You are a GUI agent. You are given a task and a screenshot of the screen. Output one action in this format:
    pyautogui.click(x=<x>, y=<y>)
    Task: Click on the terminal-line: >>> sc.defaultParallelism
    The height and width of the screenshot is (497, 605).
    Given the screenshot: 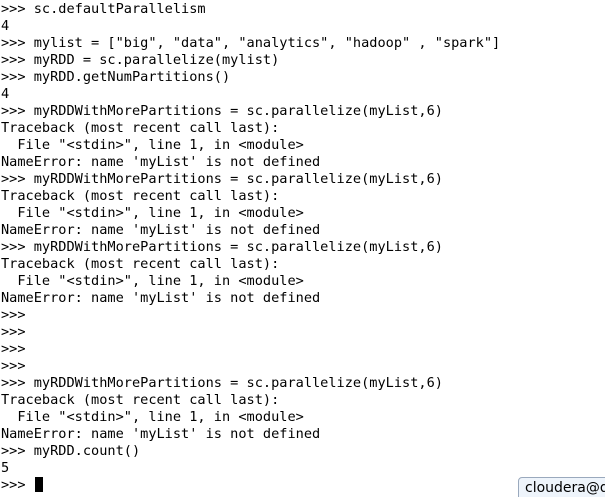 What is the action you would take?
    pyautogui.click(x=103, y=9)
    